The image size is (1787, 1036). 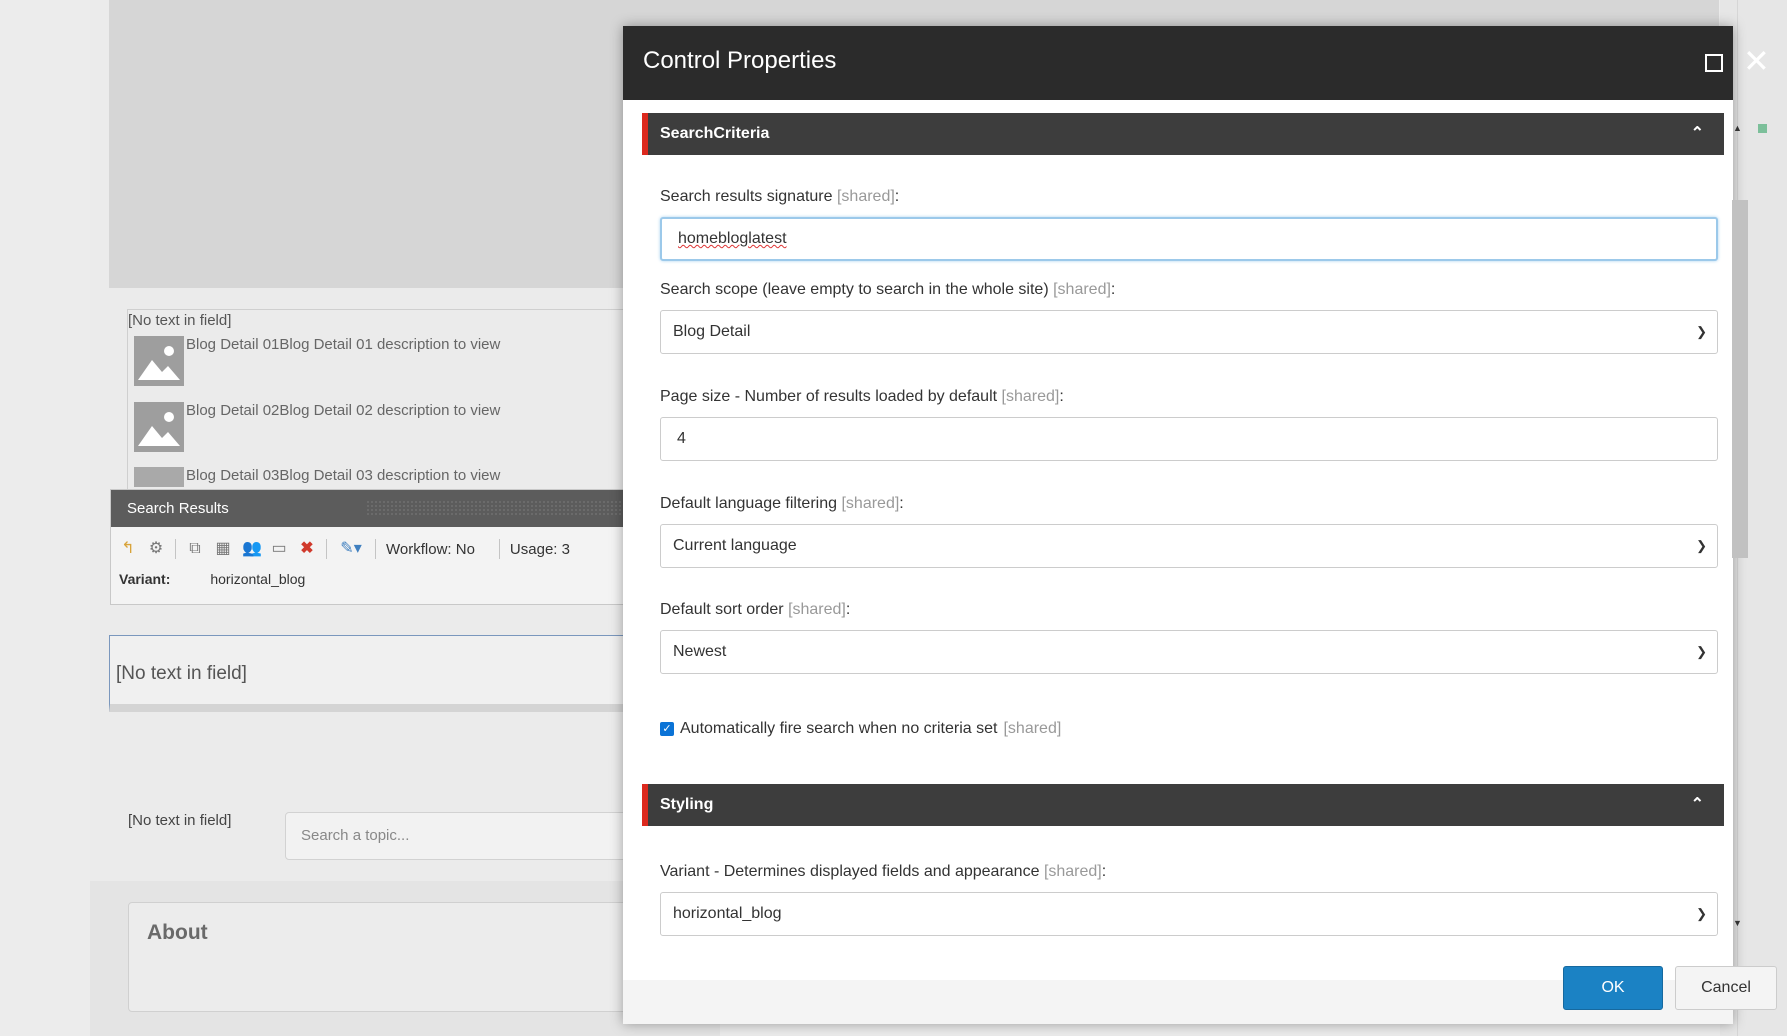 What do you see at coordinates (1183, 134) in the screenshot?
I see `section-header-searchcriteria: SearchCriteria ⌃` at bounding box center [1183, 134].